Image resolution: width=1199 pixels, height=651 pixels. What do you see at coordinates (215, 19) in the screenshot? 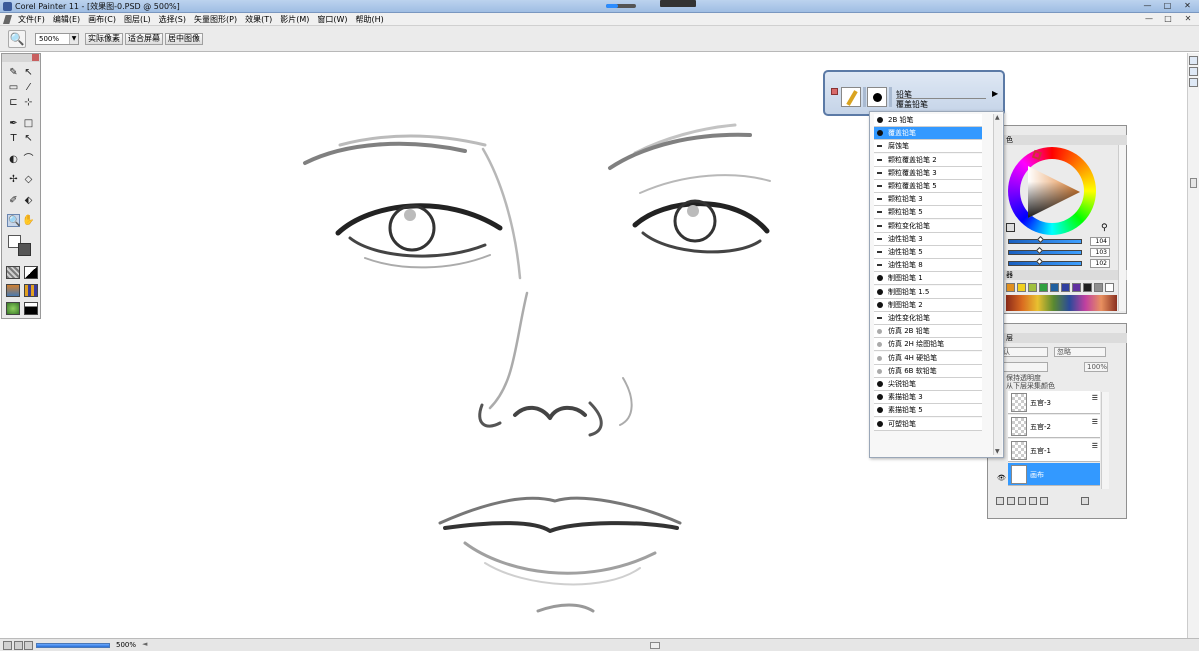
I see `menu-shapes: 矢量图形(P)` at bounding box center [215, 19].